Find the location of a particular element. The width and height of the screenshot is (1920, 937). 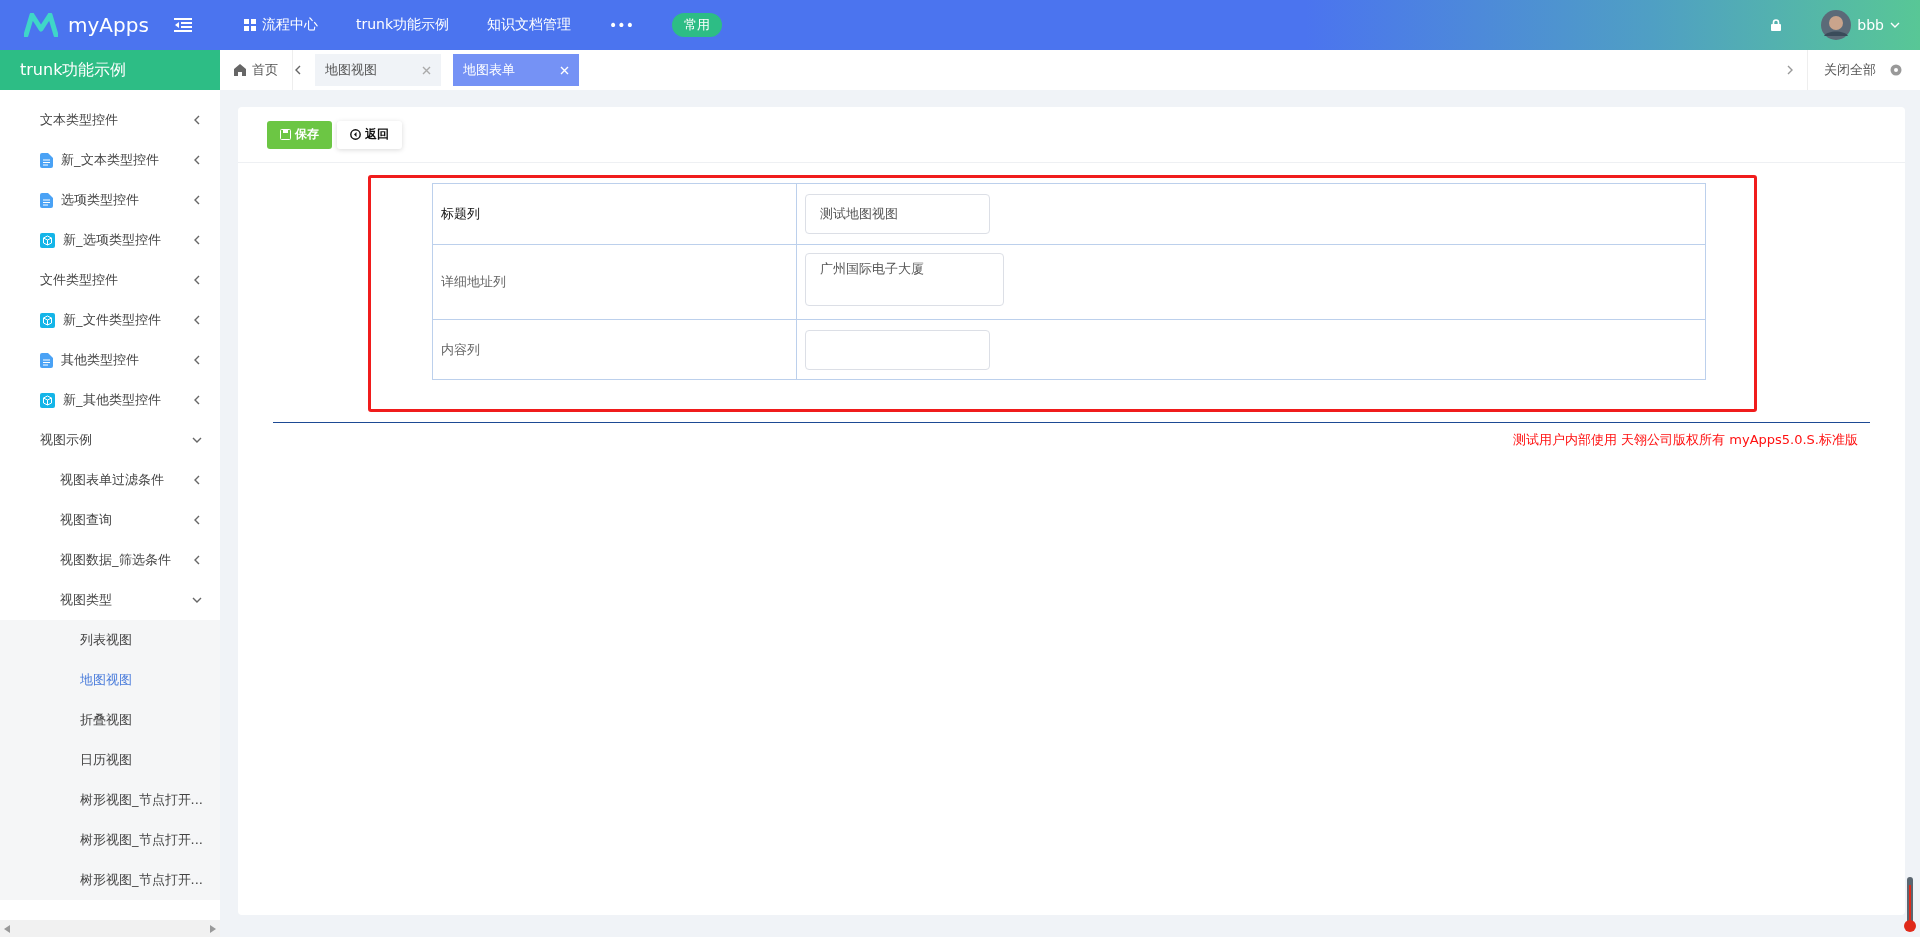

app-name: myApps is located at coordinates (108, 25).